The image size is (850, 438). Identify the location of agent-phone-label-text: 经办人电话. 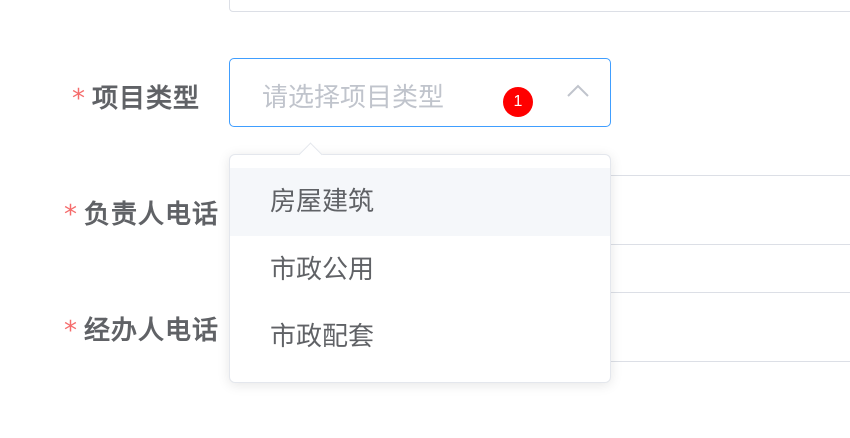
(152, 331).